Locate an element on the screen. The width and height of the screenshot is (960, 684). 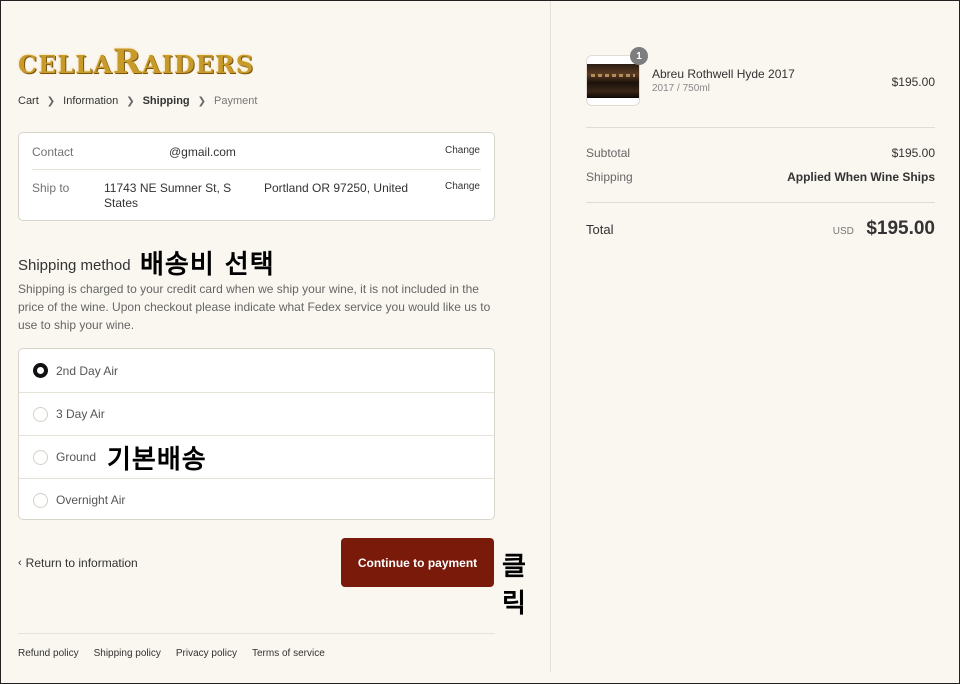
wine-image is located at coordinates (613, 81).